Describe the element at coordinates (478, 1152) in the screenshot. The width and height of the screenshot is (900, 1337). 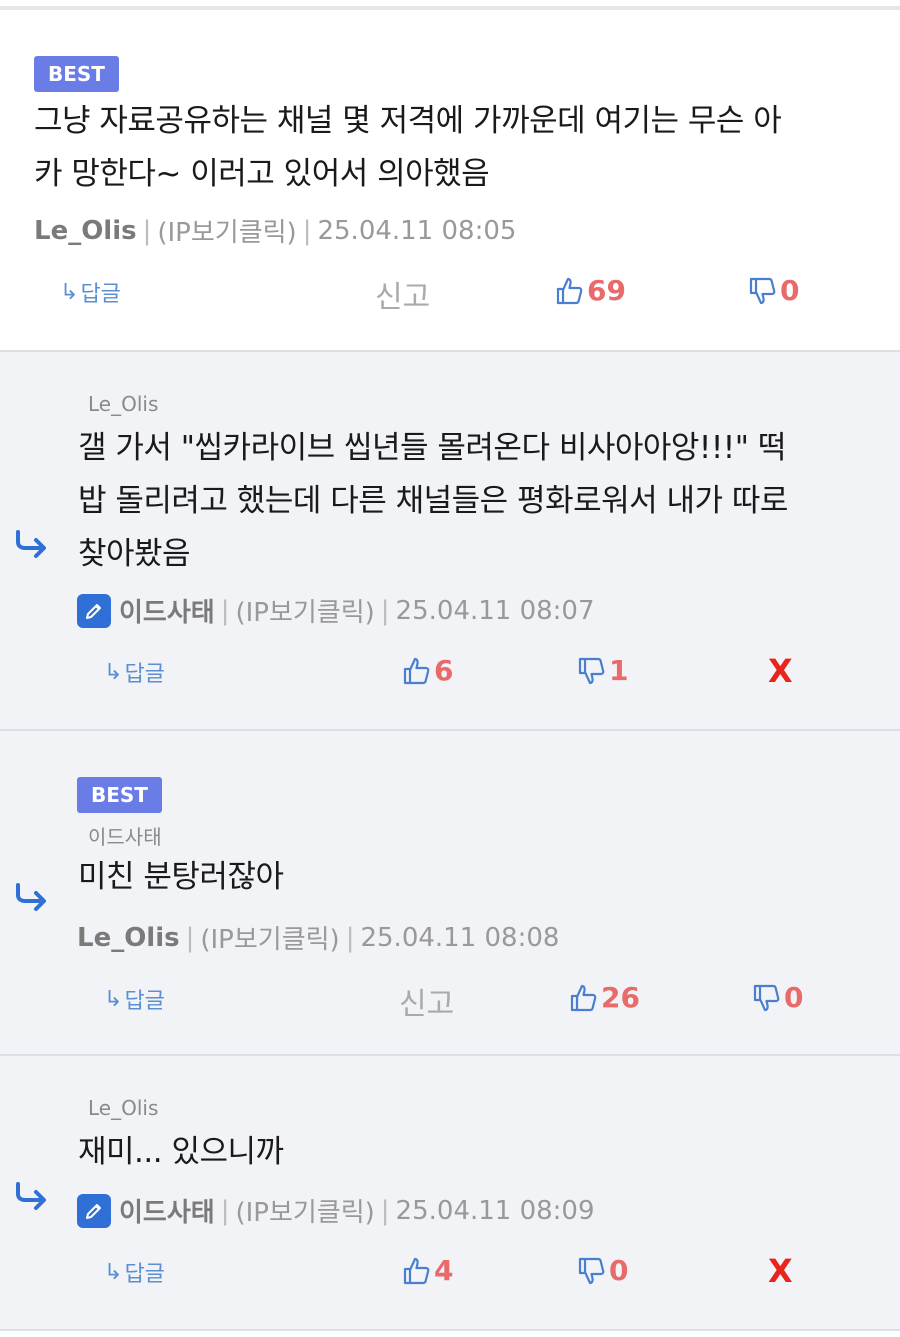
I see `comment-text: 재미... 있으니까` at that location.